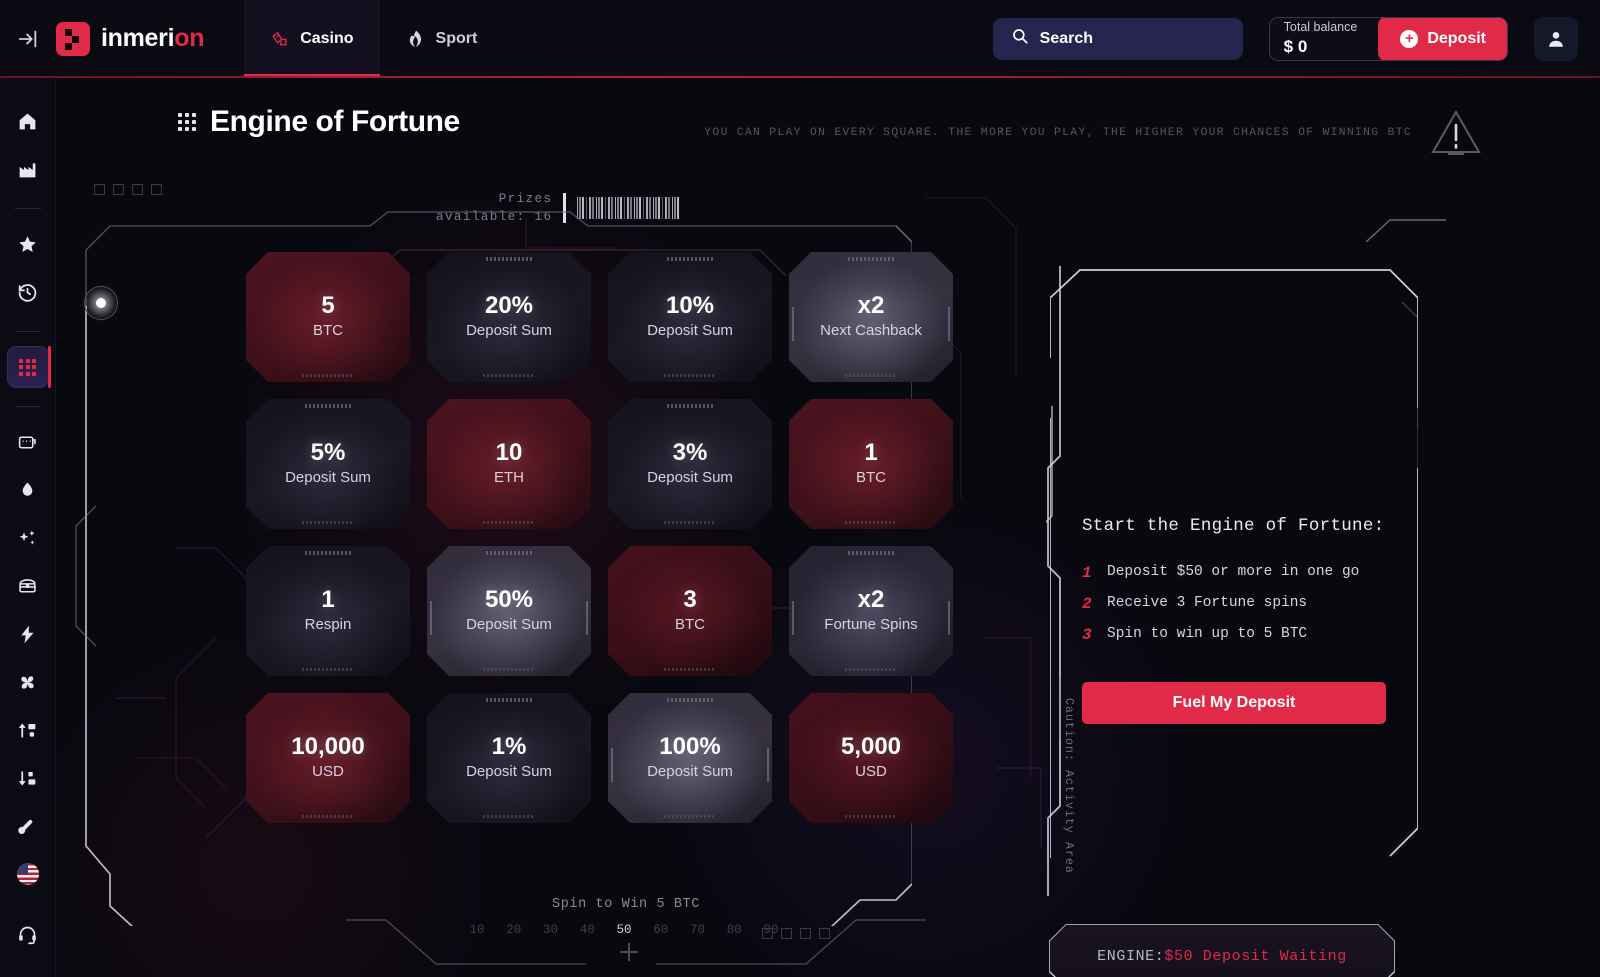  What do you see at coordinates (1255, 956) in the screenshot?
I see `engine-status-value: $50 Deposit Waiting` at bounding box center [1255, 956].